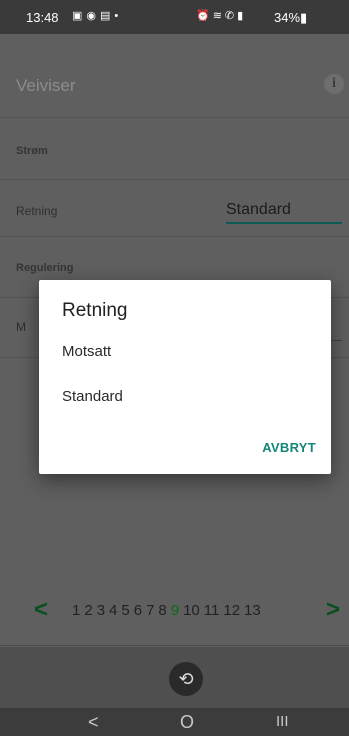  Describe the element at coordinates (231, 16) in the screenshot. I see `call-icon: ✆` at that location.